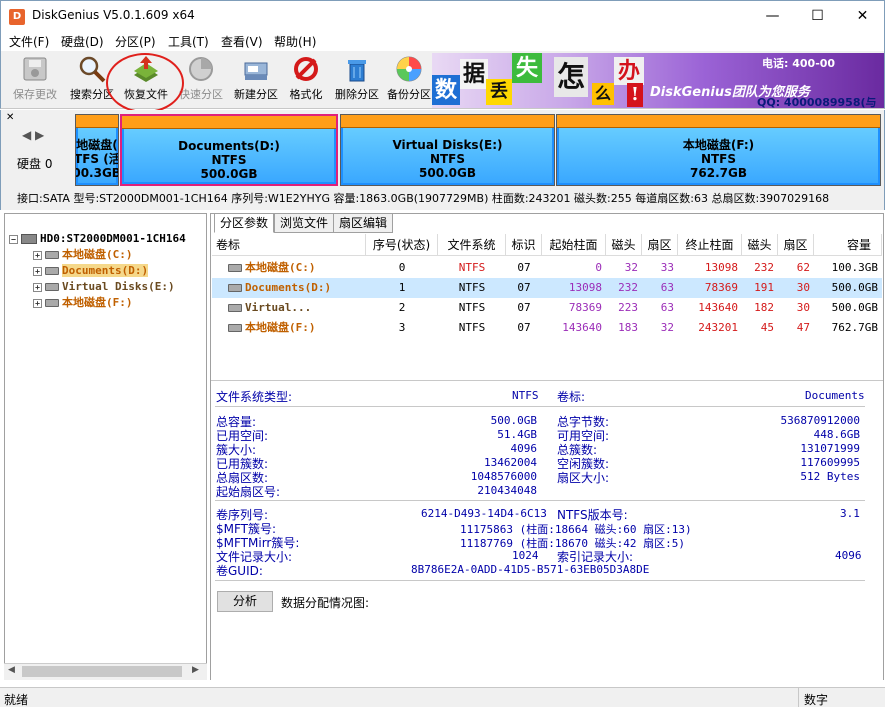 This screenshot has width=885, height=707. I want to click on table-cell: 232, so click(628, 287).